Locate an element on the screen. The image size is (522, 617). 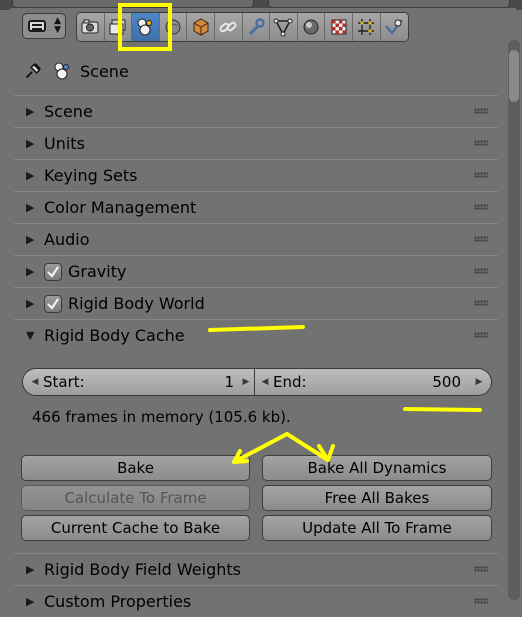
panel-title: Keying Sets is located at coordinates (91, 175).